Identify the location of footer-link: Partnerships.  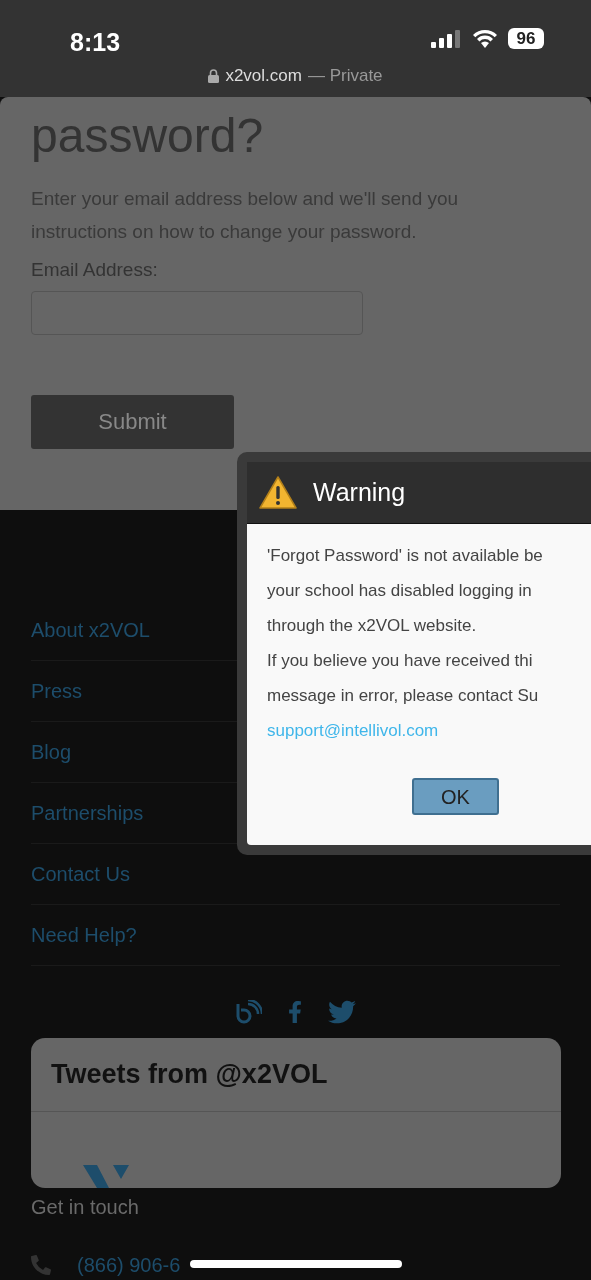
(87, 813).